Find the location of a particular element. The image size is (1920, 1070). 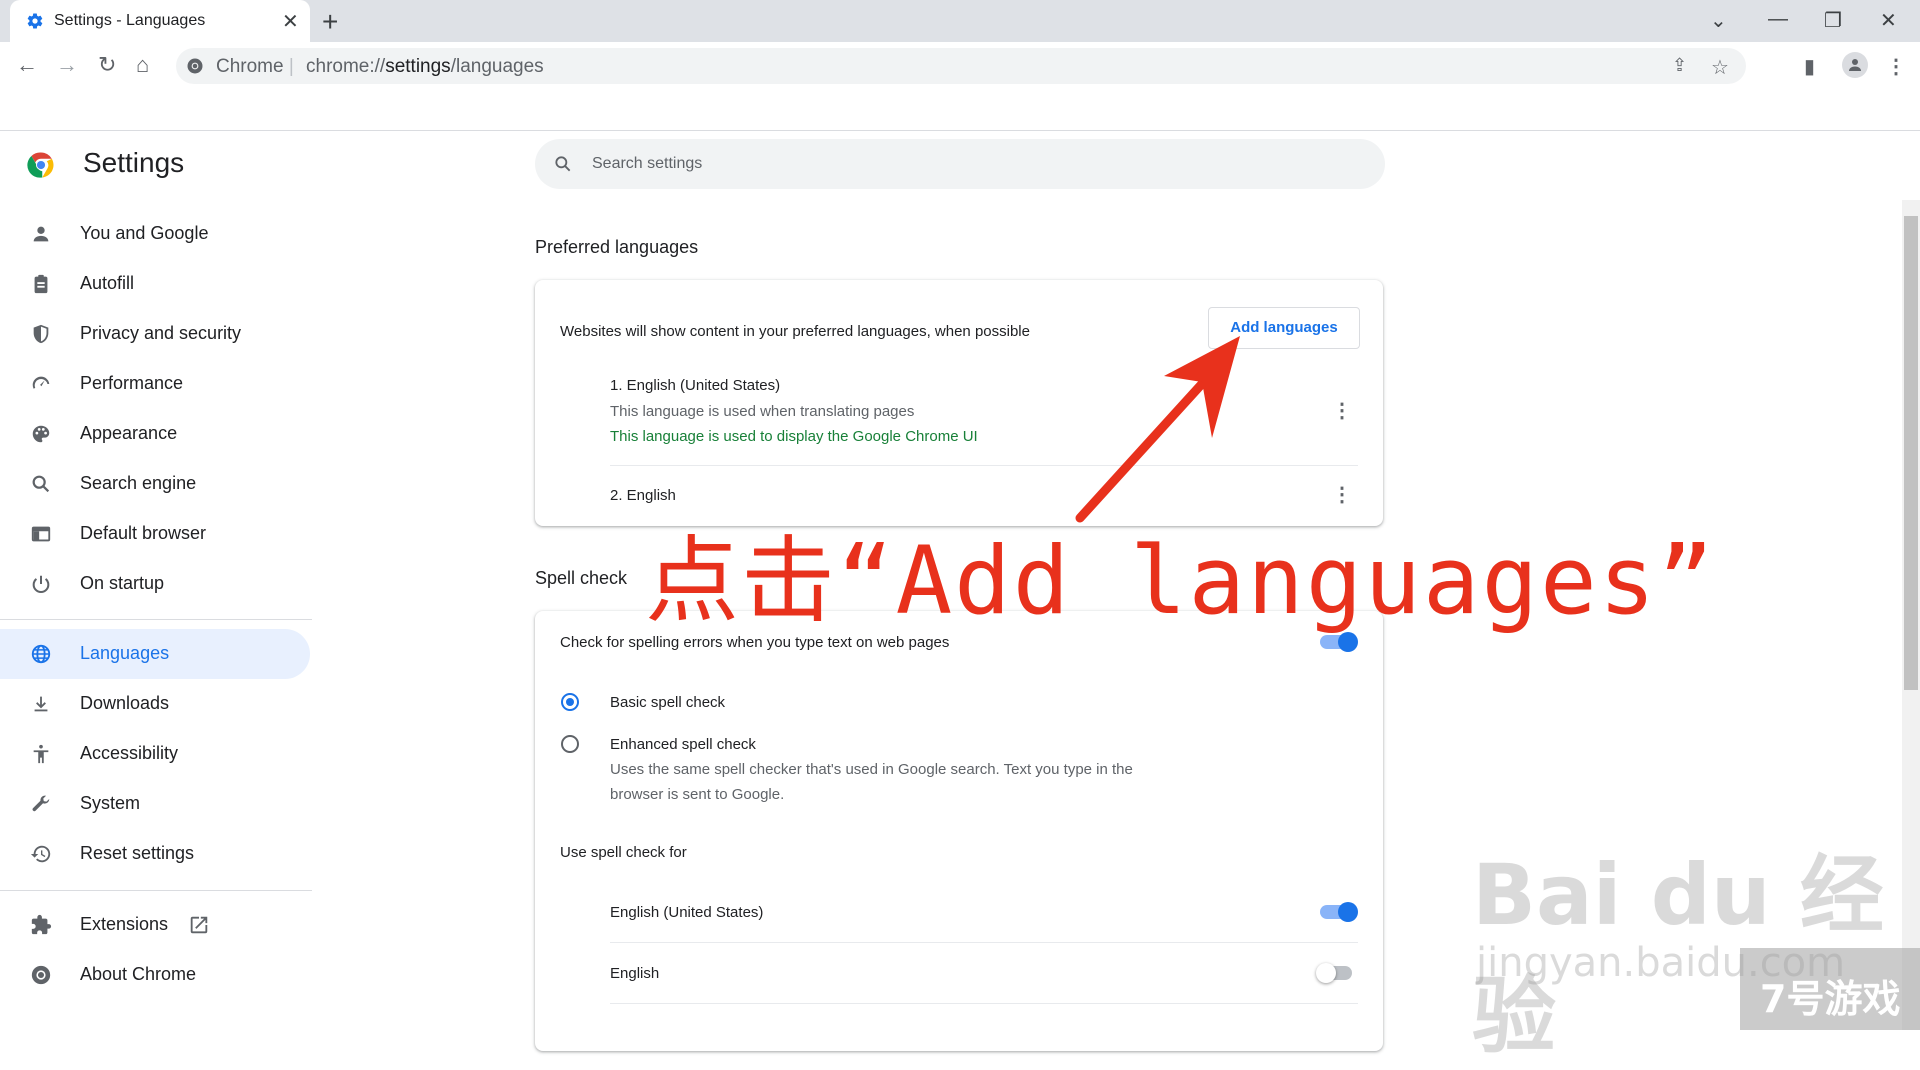

forward-button: → is located at coordinates (67, 65).